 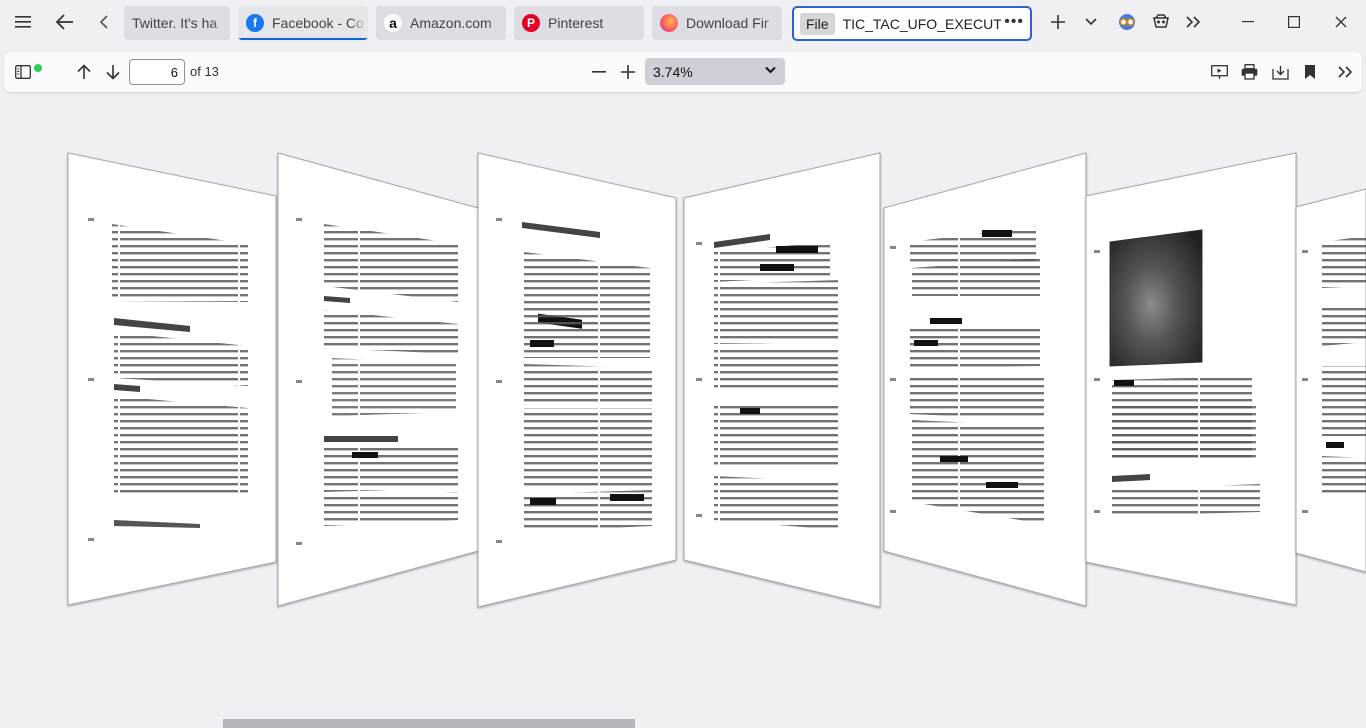 I want to click on toolbar-overflow-chevrons-icon, so click(x=1345, y=72).